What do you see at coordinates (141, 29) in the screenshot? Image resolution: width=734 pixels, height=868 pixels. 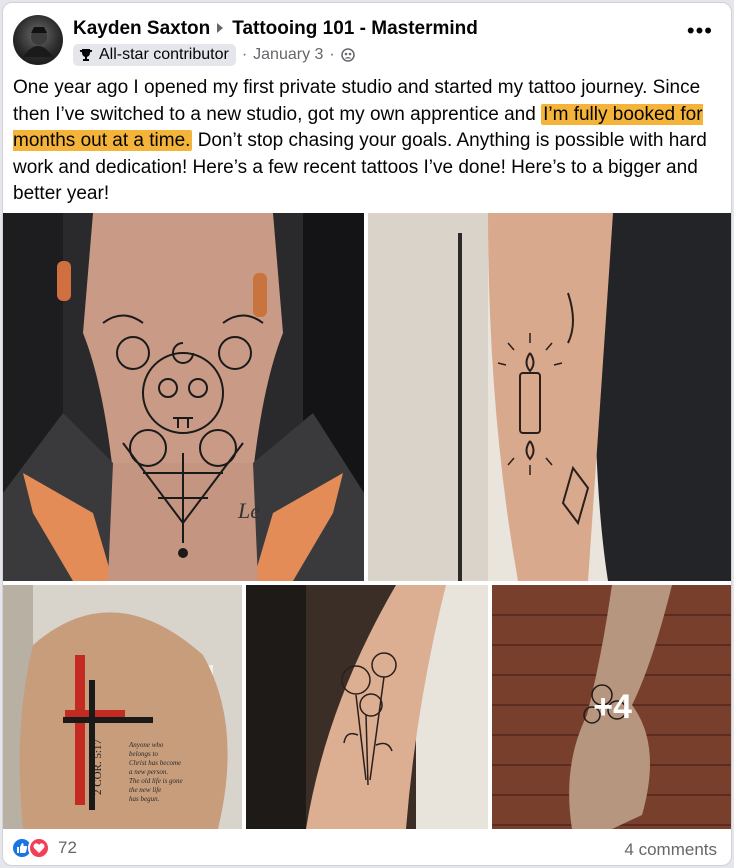 I see `author-name: Kayden Saxton` at bounding box center [141, 29].